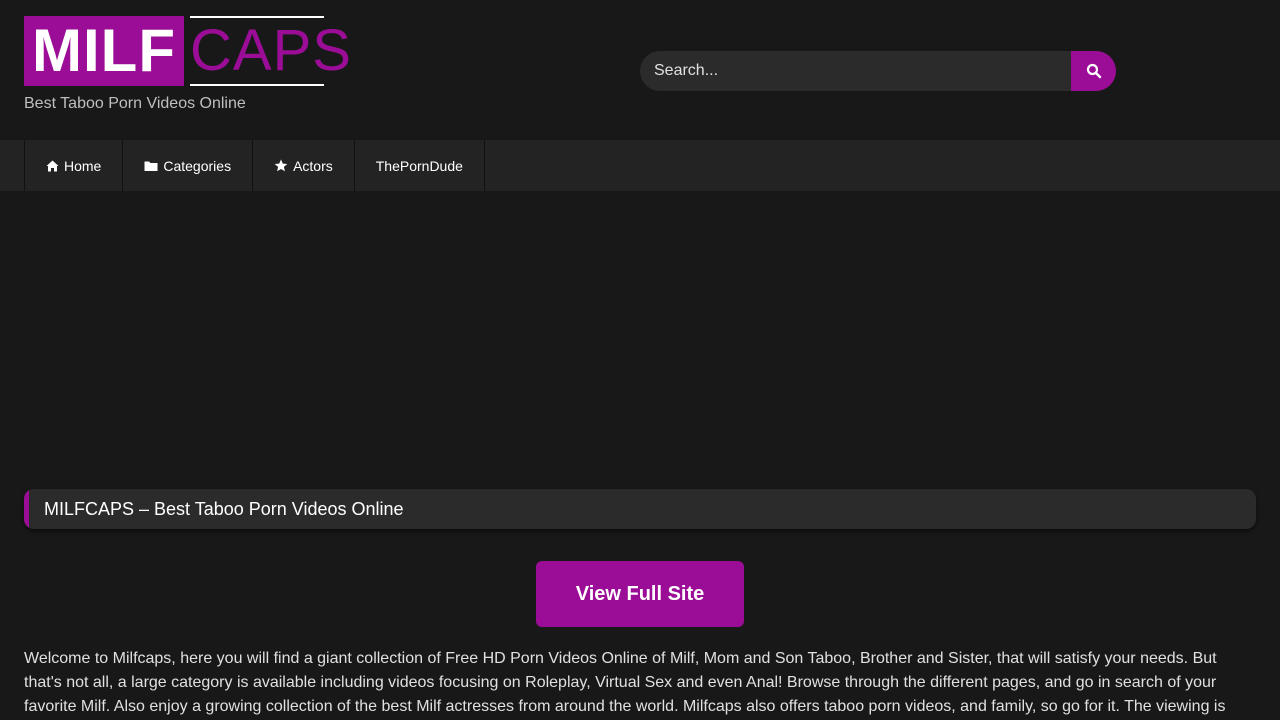 The image size is (1280, 720). I want to click on nav-item-theporndude: ThePornDude, so click(420, 165).